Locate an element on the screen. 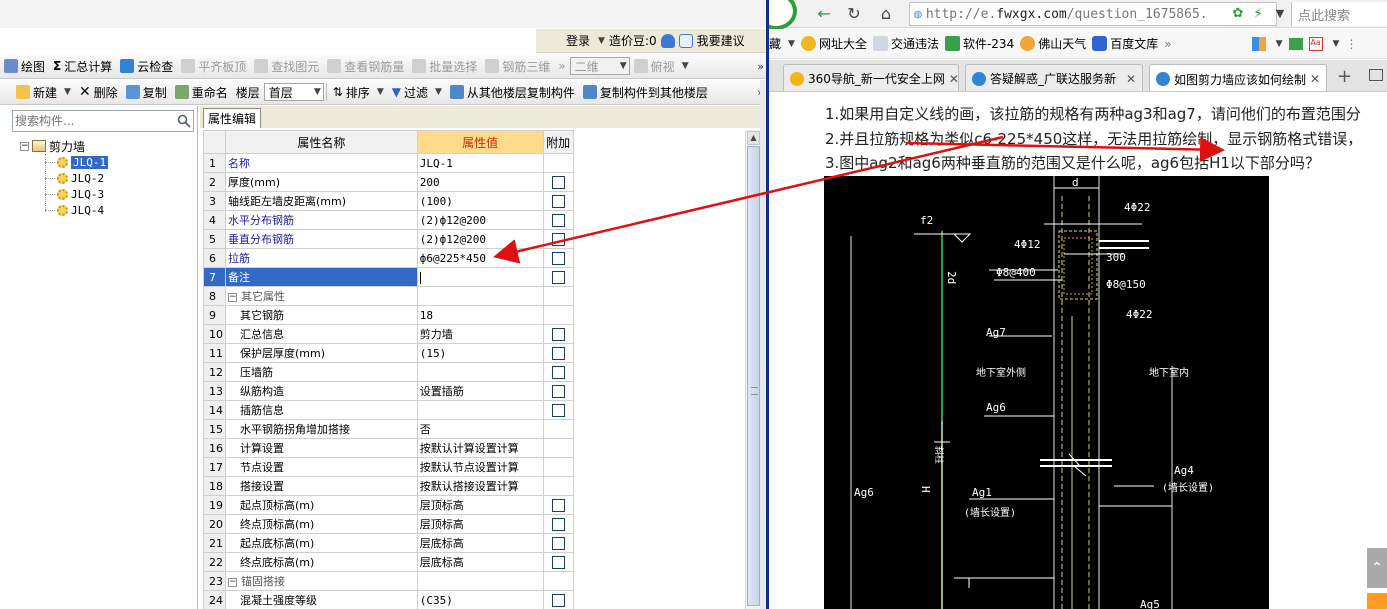 This screenshot has width=1387, height=609. property-row: 21 起点底标高(m) 层底标高 is located at coordinates (473, 543).